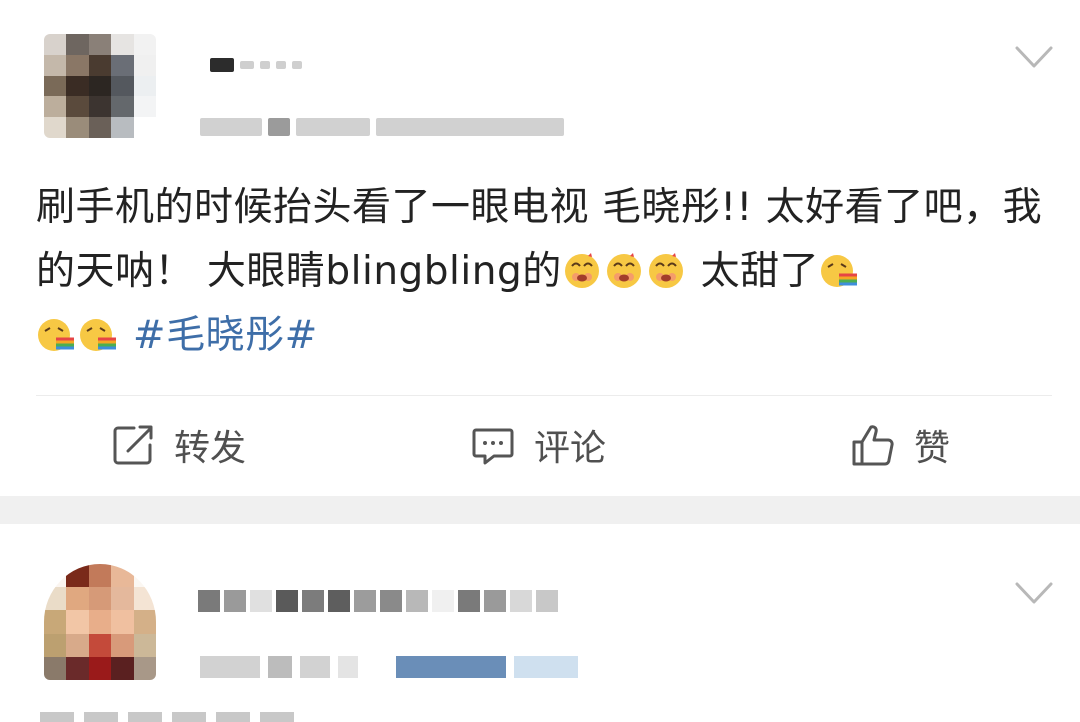 The image size is (1080, 722). What do you see at coordinates (540, 510) in the screenshot?
I see `feed-separator` at bounding box center [540, 510].